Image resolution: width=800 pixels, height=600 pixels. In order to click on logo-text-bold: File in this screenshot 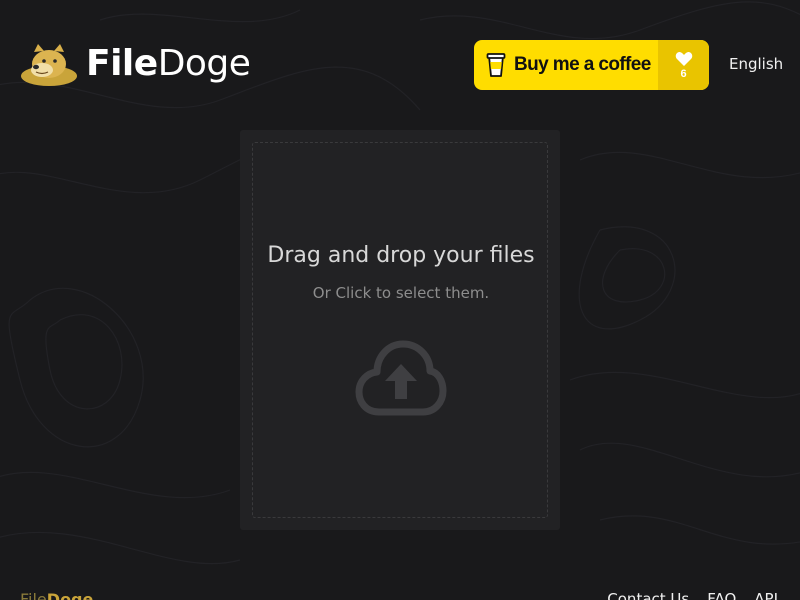, I will do `click(122, 63)`.